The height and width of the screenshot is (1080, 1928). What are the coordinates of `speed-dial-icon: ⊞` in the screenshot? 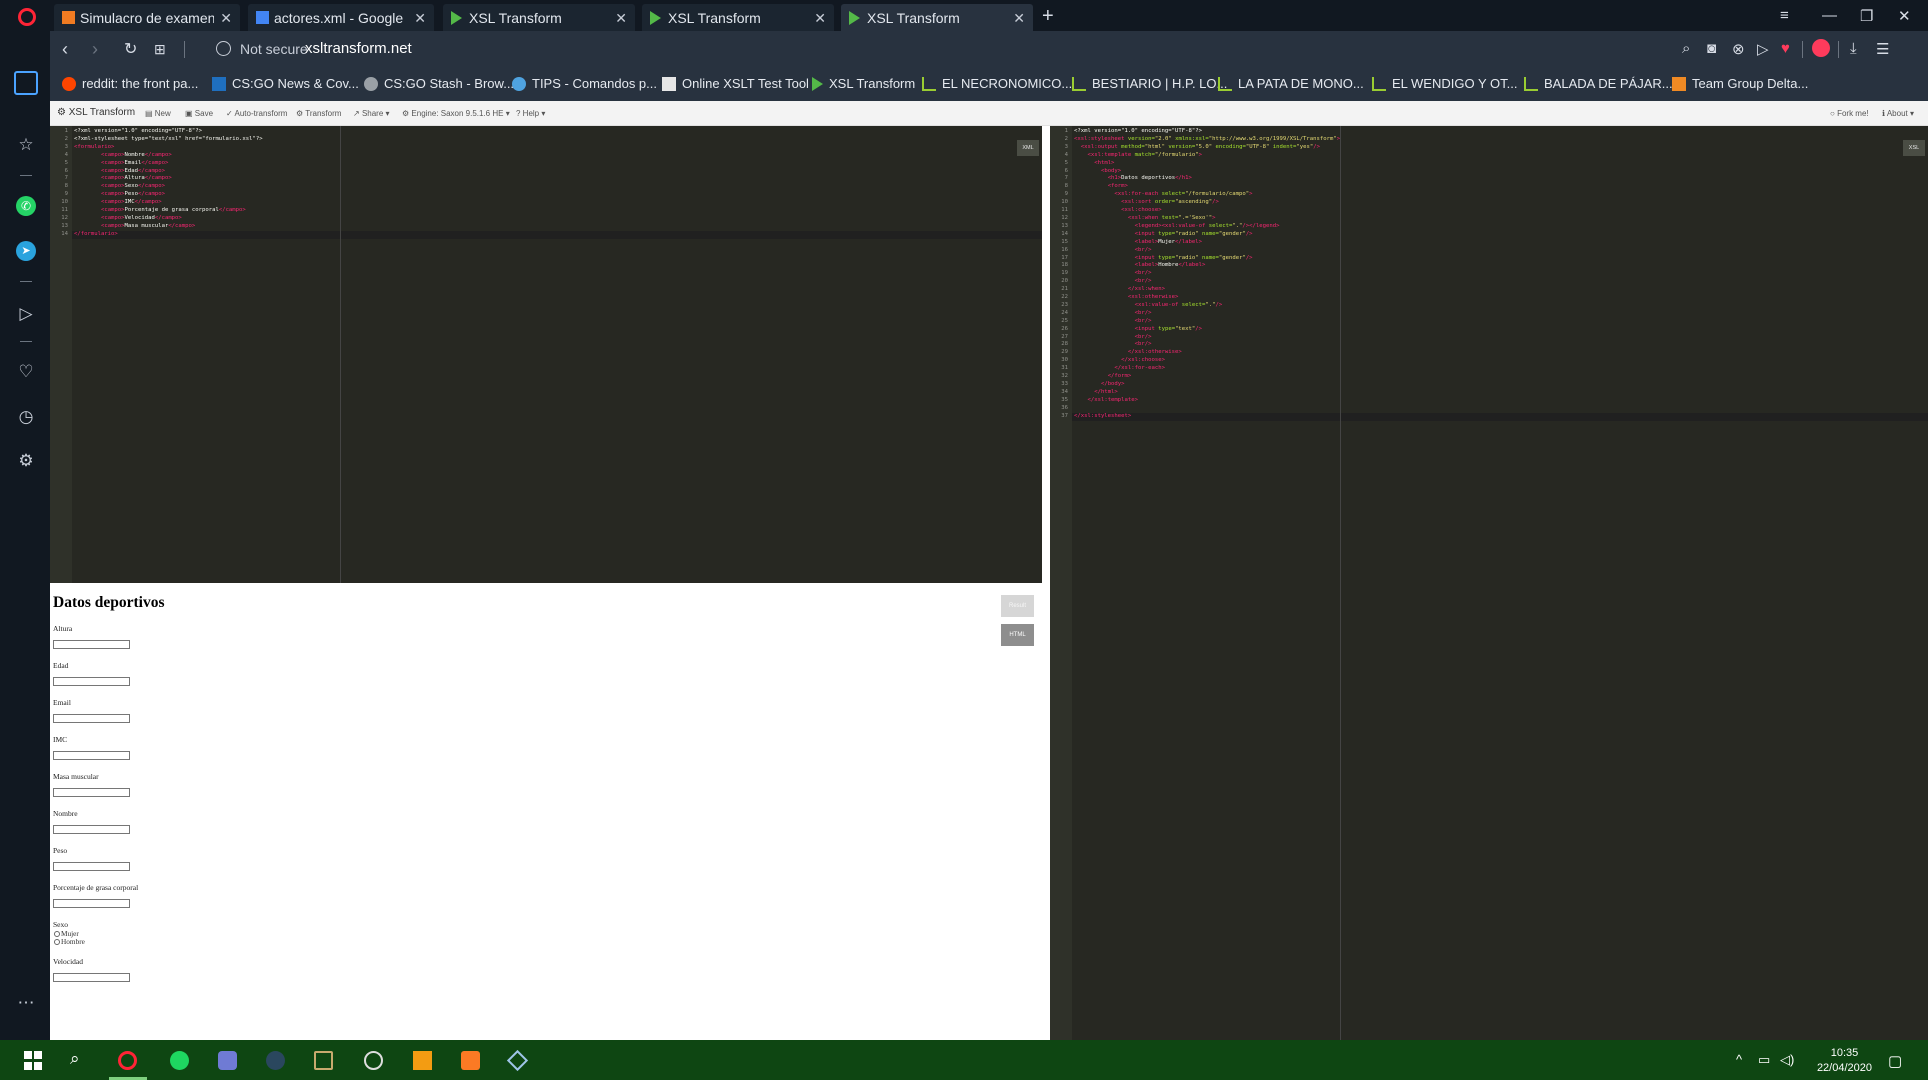 It's located at (160, 49).